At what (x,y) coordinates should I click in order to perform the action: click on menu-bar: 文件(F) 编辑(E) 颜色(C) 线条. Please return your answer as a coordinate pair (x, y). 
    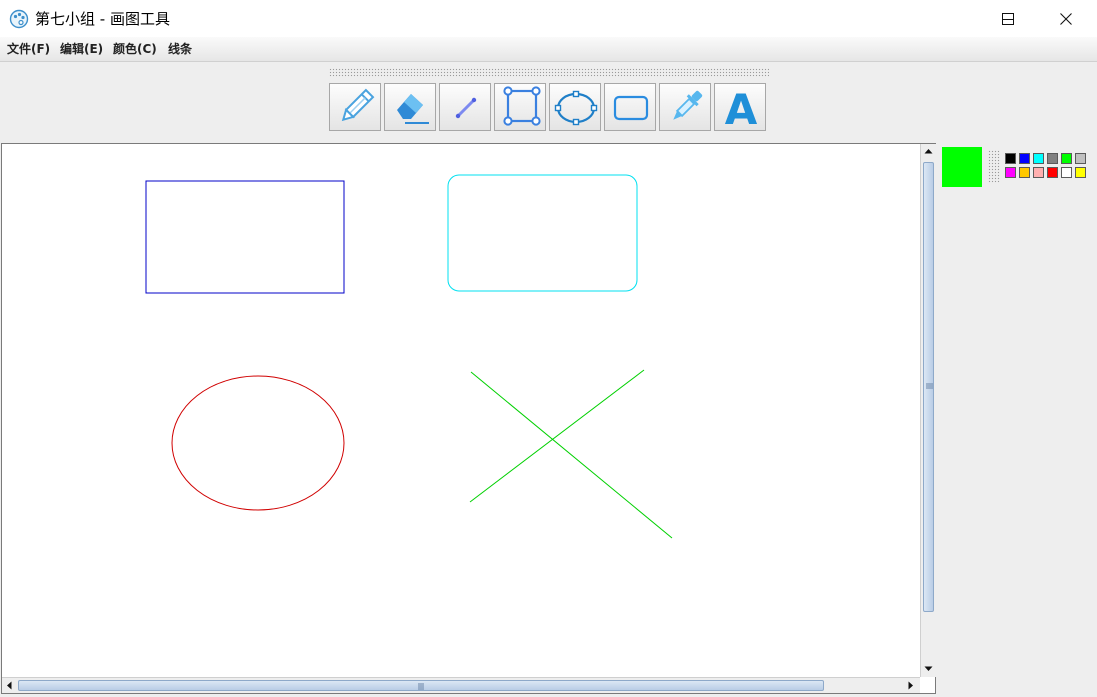
    Looking at the image, I should click on (548, 49).